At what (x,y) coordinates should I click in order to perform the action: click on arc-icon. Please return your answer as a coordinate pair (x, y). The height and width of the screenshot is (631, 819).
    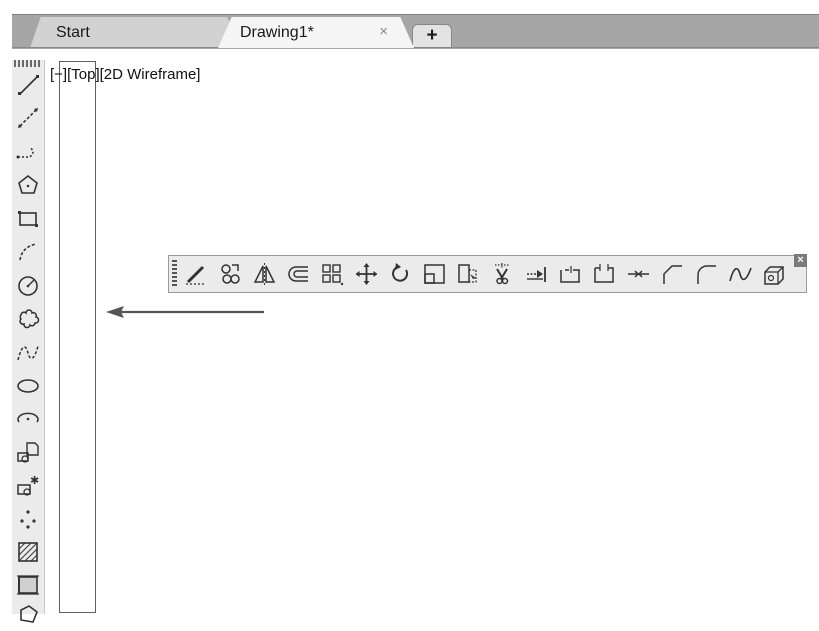
    Looking at the image, I should click on (28, 252).